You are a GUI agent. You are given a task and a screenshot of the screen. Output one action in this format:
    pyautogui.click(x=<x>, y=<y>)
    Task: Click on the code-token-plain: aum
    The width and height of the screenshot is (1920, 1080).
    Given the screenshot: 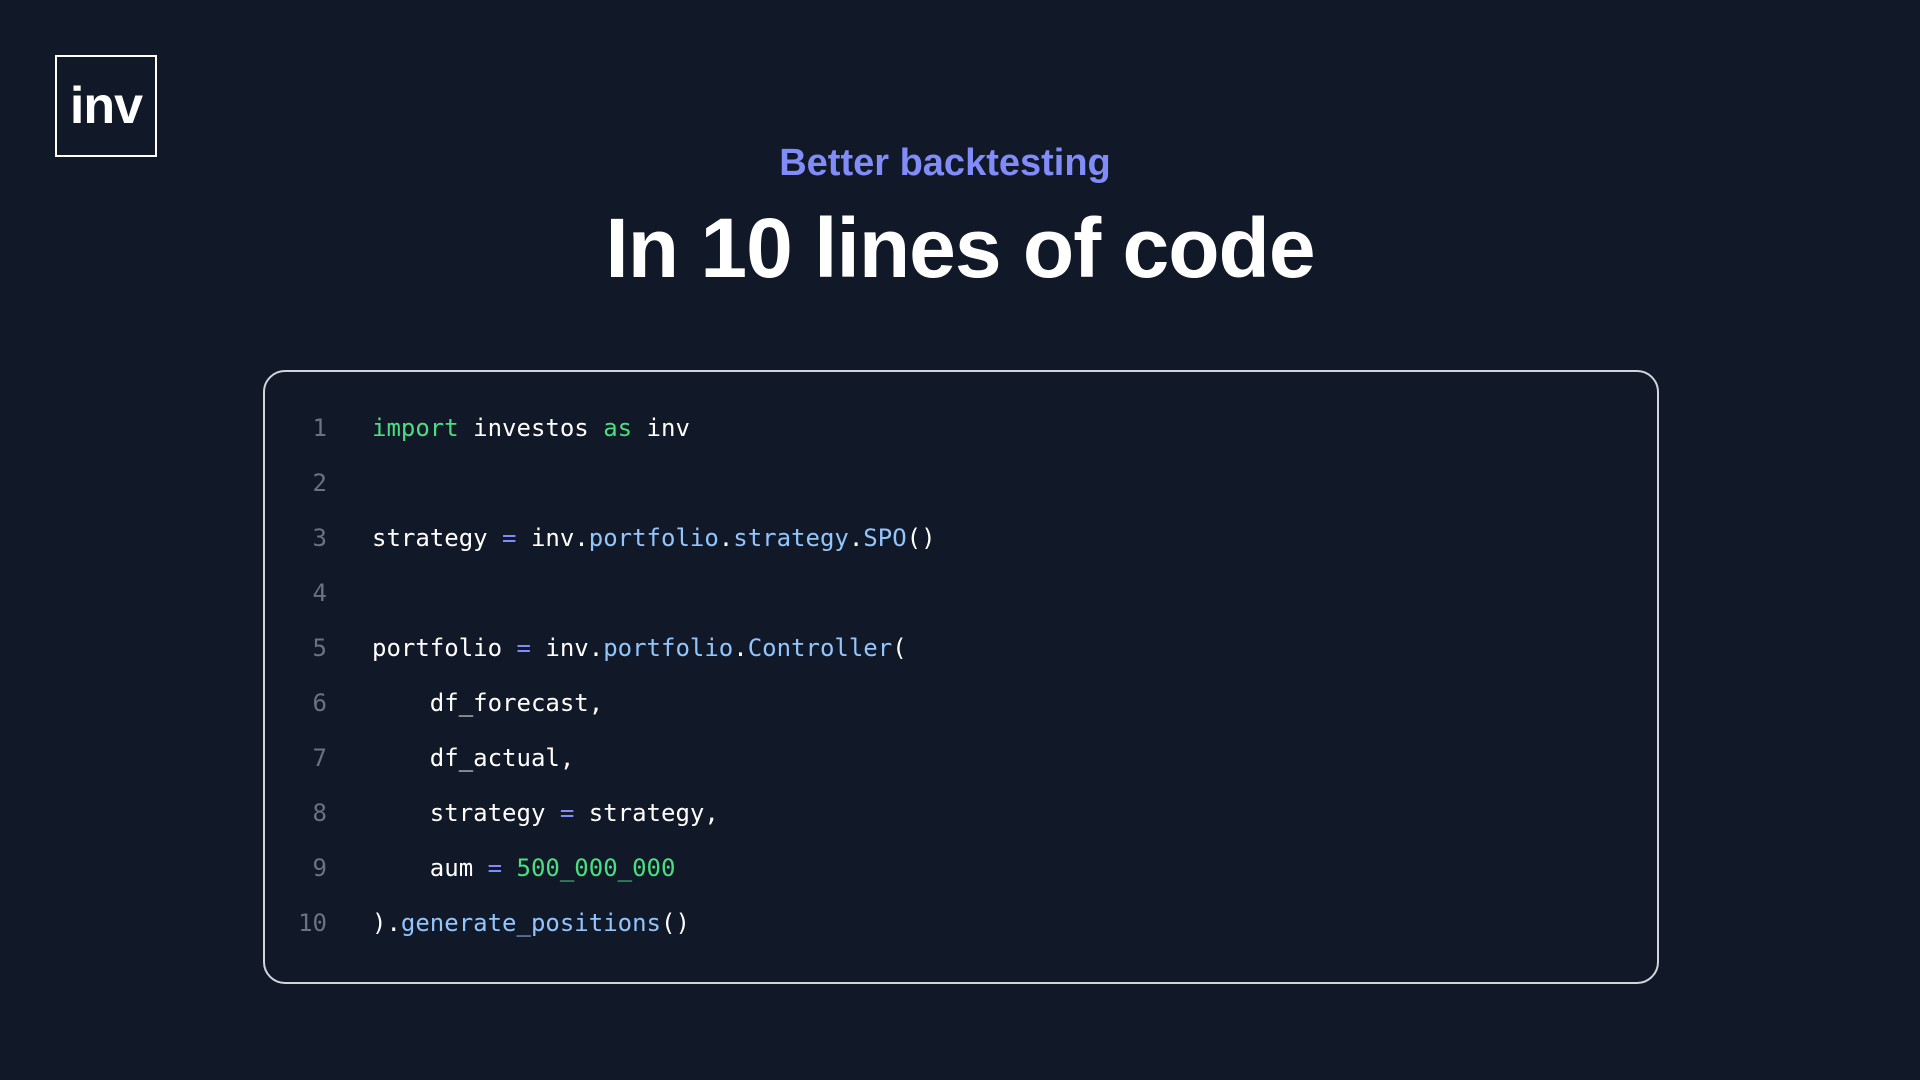 What is the action you would take?
    pyautogui.click(x=430, y=867)
    